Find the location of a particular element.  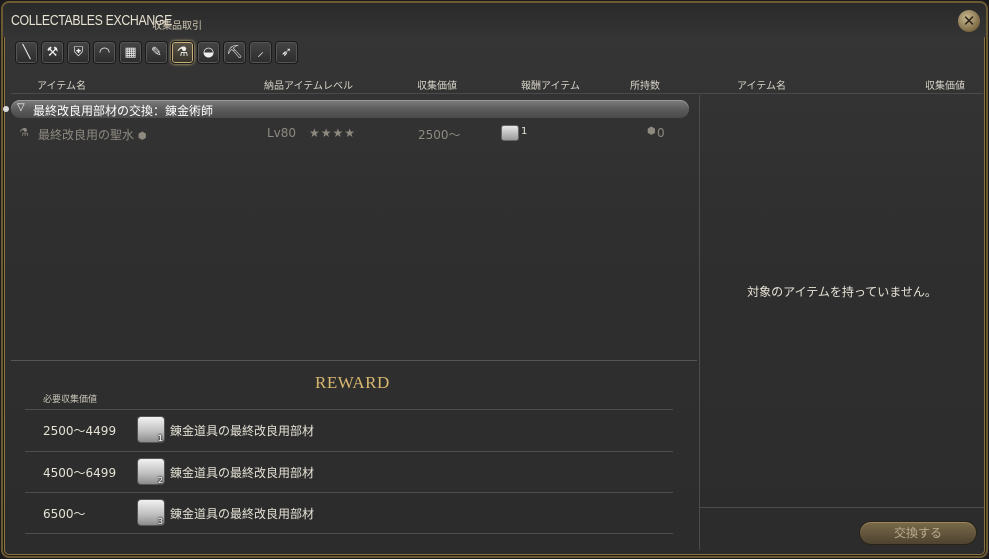

reward-row: 4500～6499 2 錬金道具の最終改良用部材 is located at coordinates (349, 472).